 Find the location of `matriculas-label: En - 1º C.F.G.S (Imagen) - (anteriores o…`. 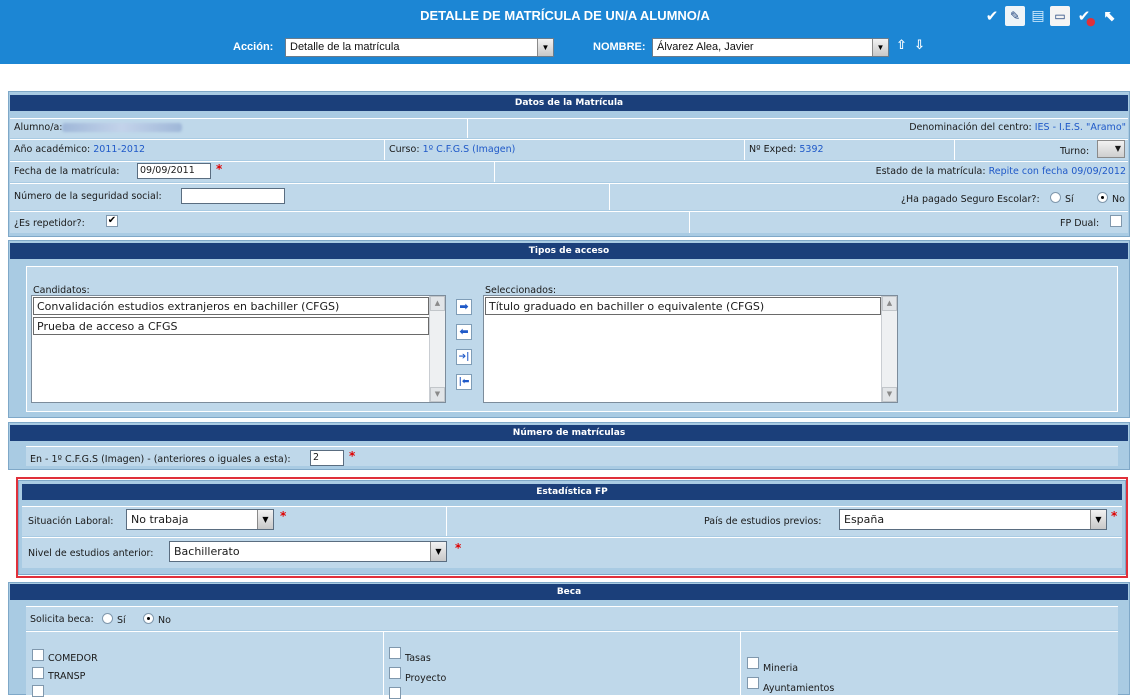

matriculas-label: En - 1º C.F.G.S (Imagen) - (anteriores o… is located at coordinates (160, 459).